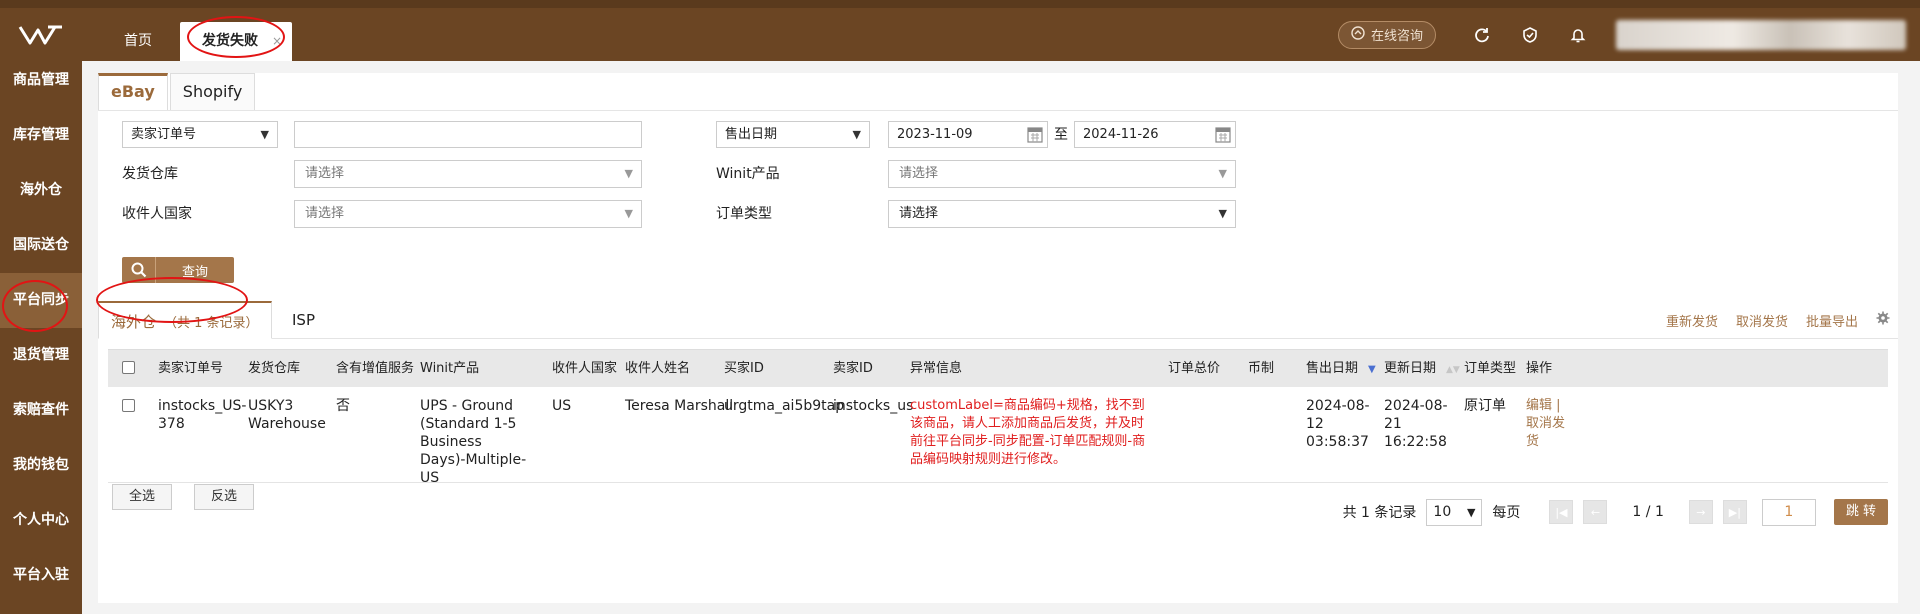  Describe the element at coordinates (1788, 512) in the screenshot. I see `page-jump-input: 1` at that location.